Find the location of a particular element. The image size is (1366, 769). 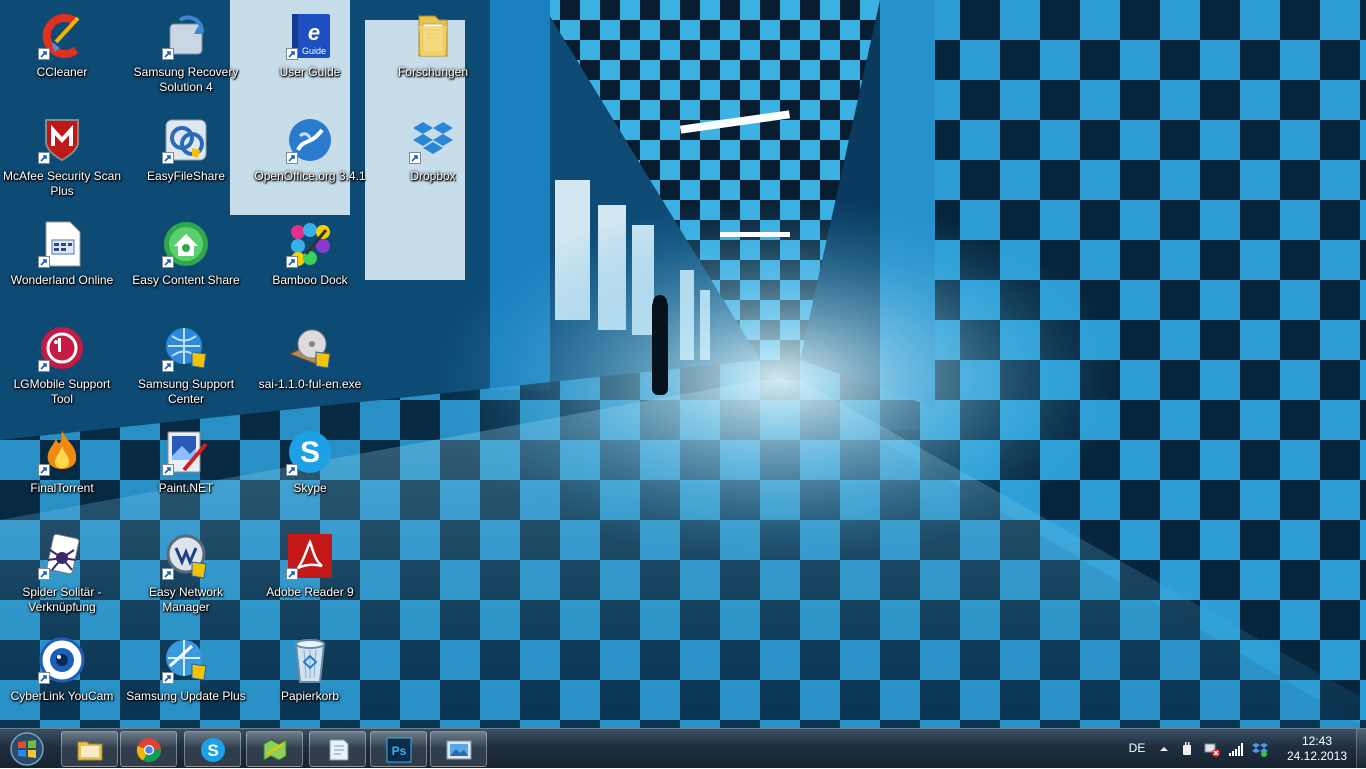

signal-strength-icon is located at coordinates (1236, 749).